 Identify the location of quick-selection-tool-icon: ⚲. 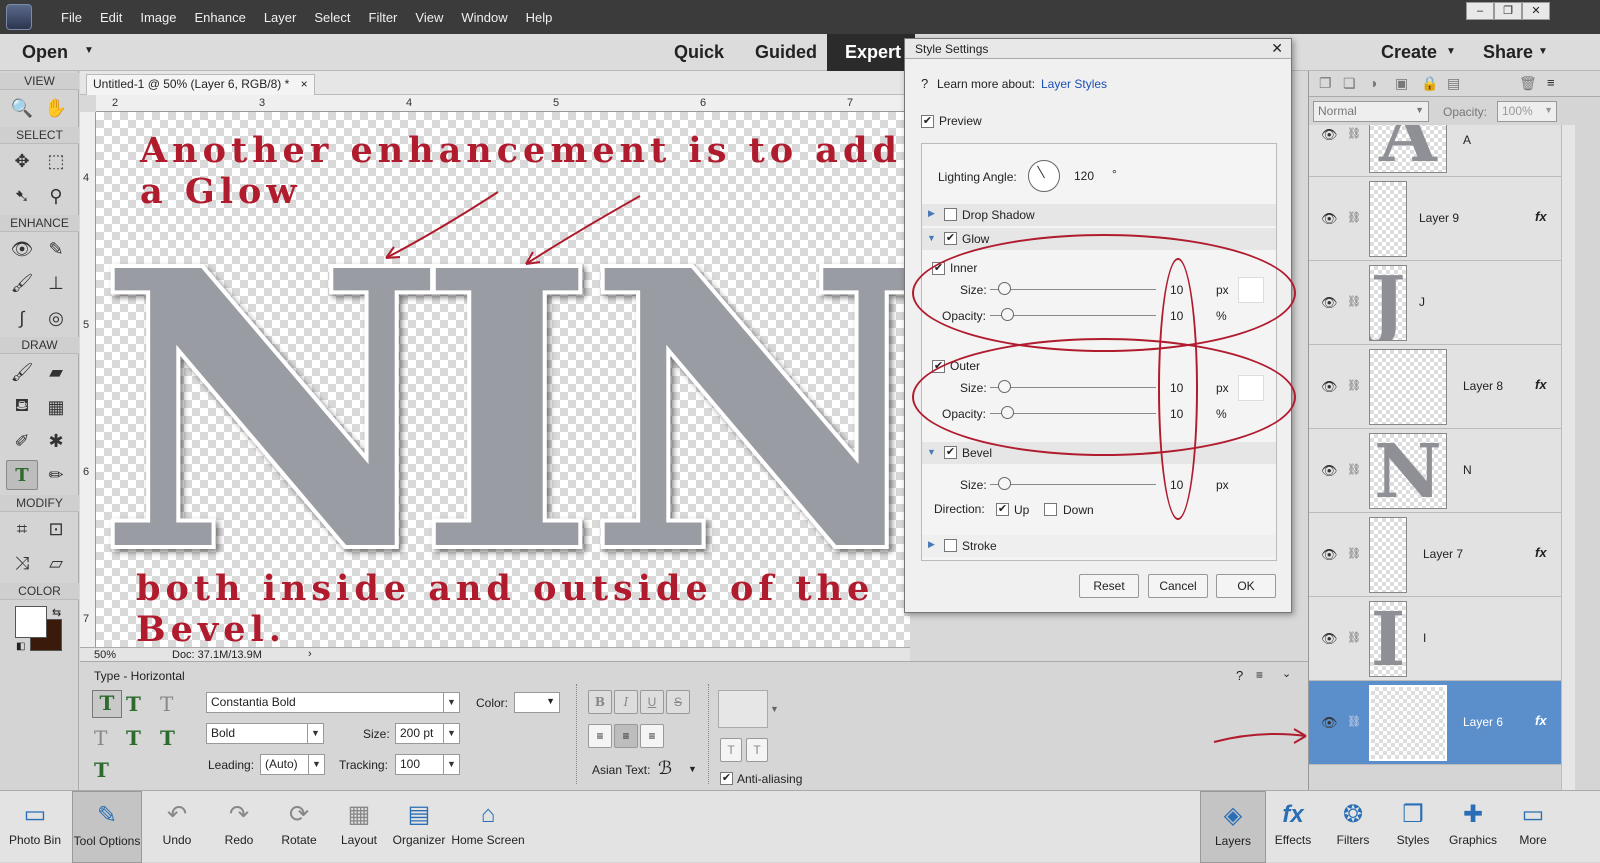
(56, 196).